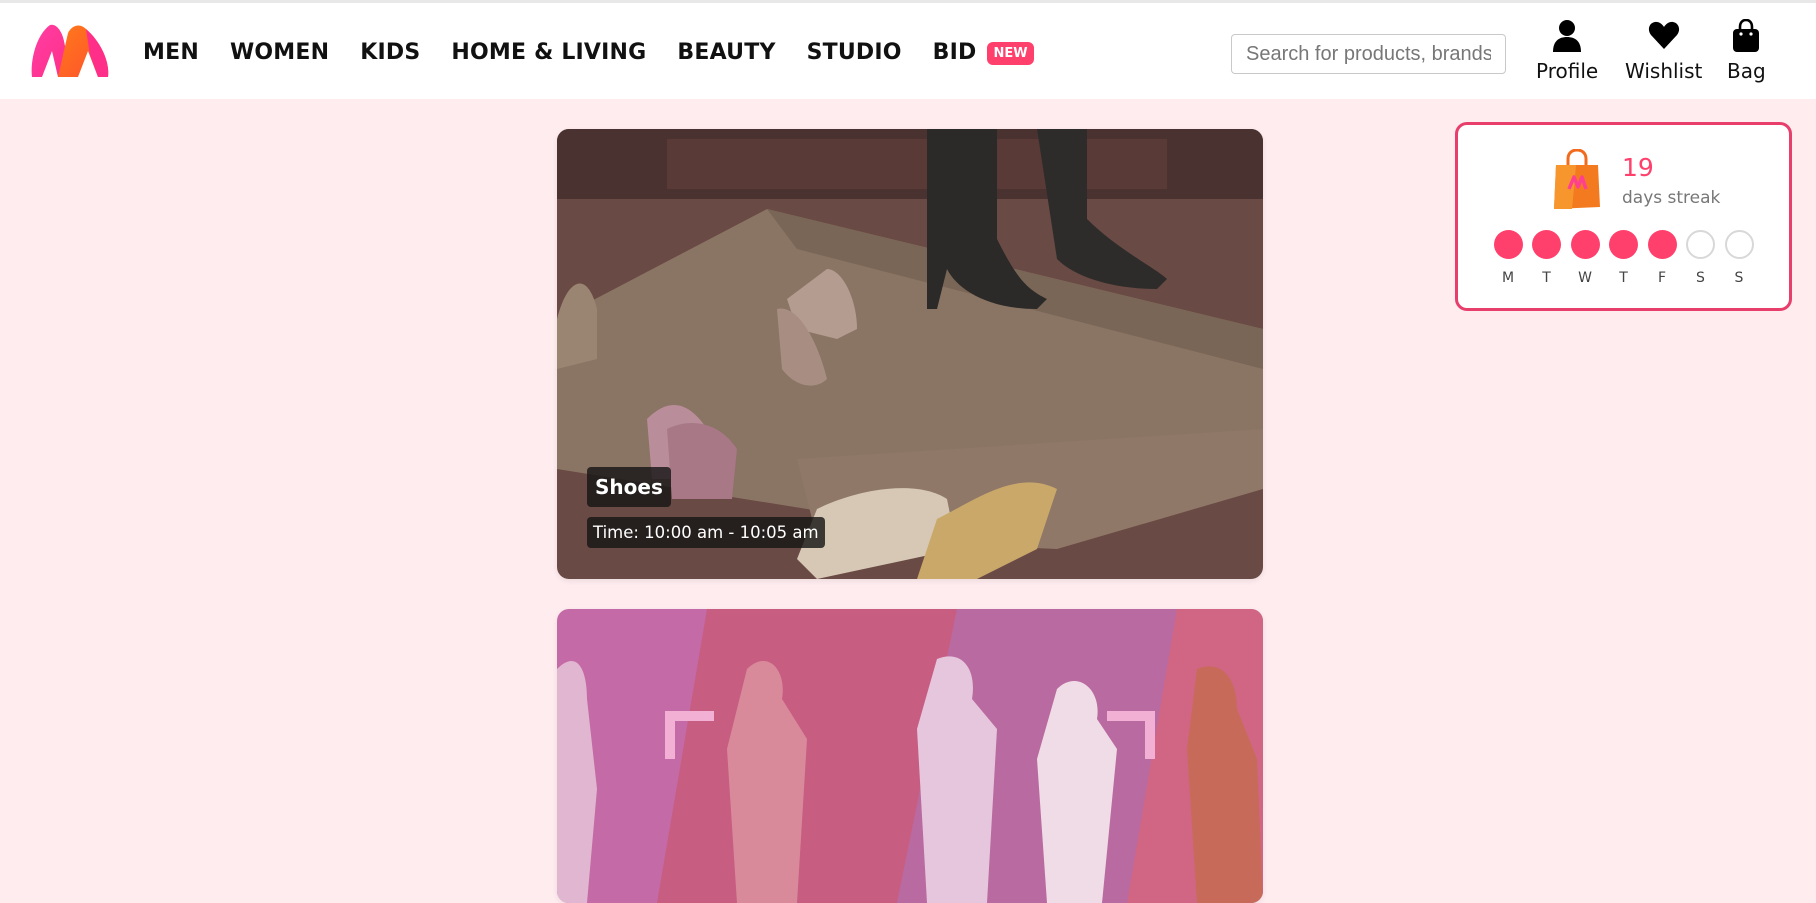 Image resolution: width=1816 pixels, height=903 pixels. Describe the element at coordinates (629, 487) in the screenshot. I see `card-title: Shoes` at that location.